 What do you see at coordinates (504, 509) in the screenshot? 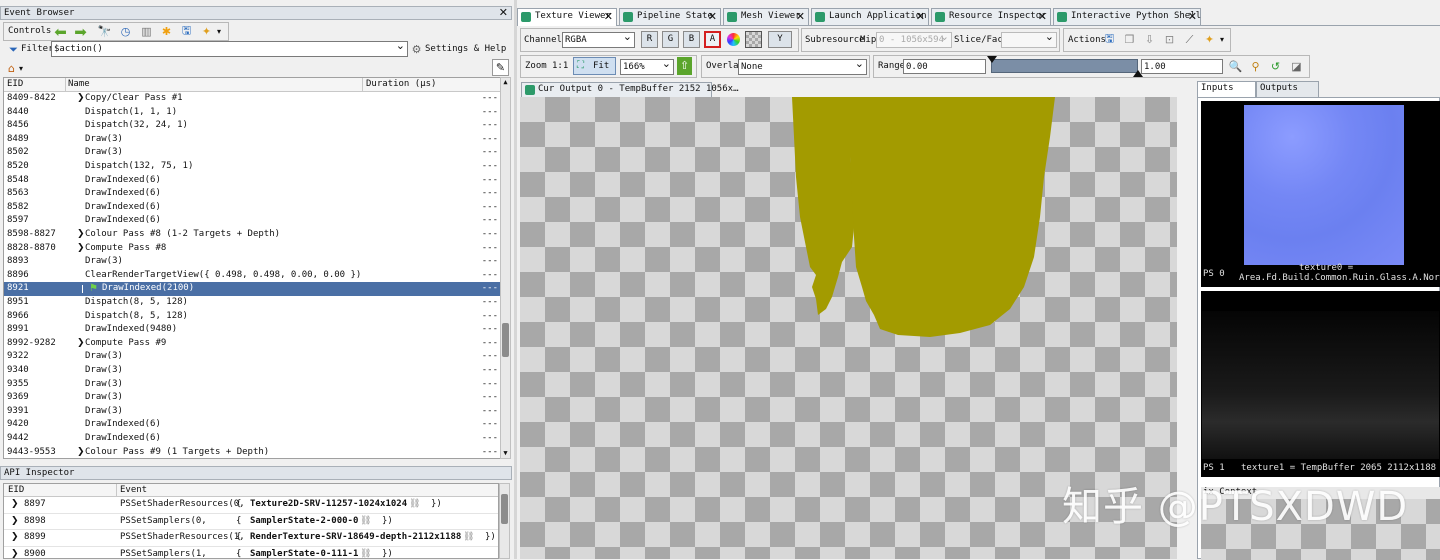
I see `api-scrollbar-thumb` at bounding box center [504, 509].